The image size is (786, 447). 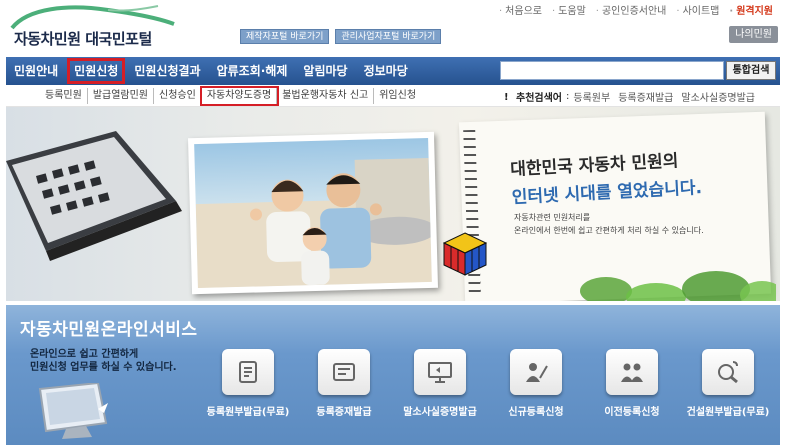 What do you see at coordinates (239, 96) in the screenshot?
I see `sub-item-transfer-certificate: 자동차양도증명` at bounding box center [239, 96].